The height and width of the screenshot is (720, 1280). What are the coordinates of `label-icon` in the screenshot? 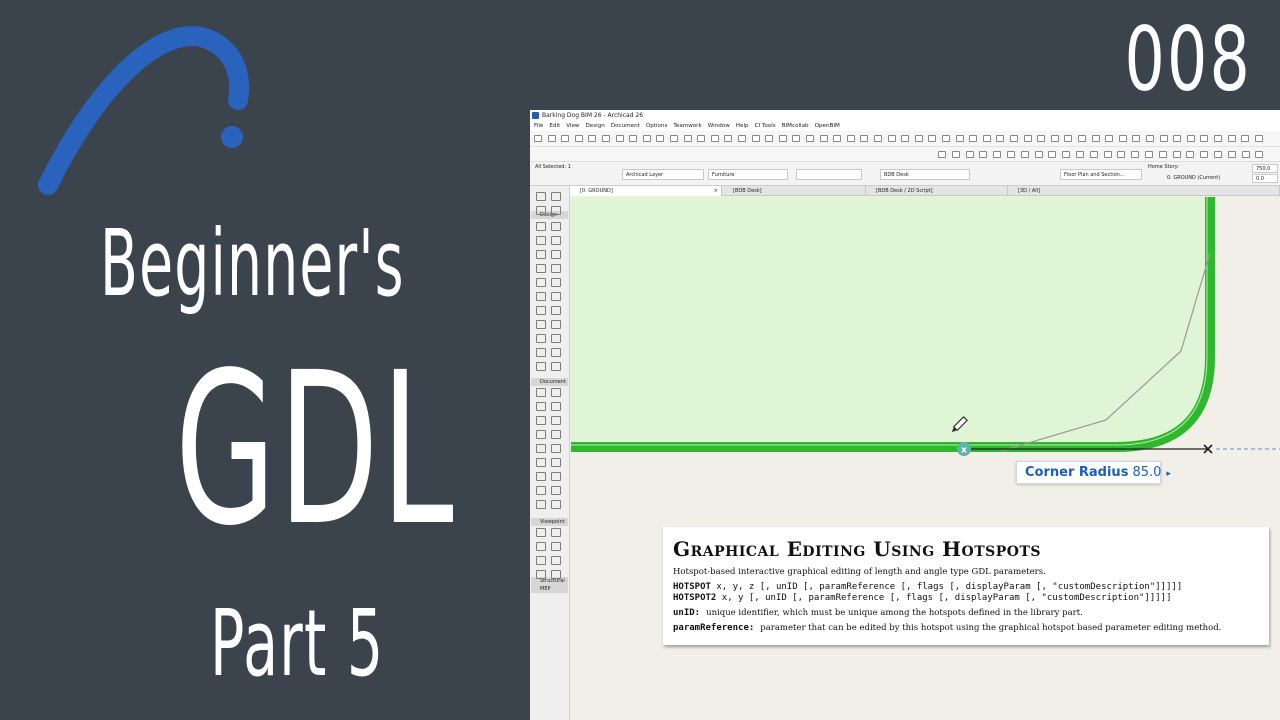 It's located at (556, 490).